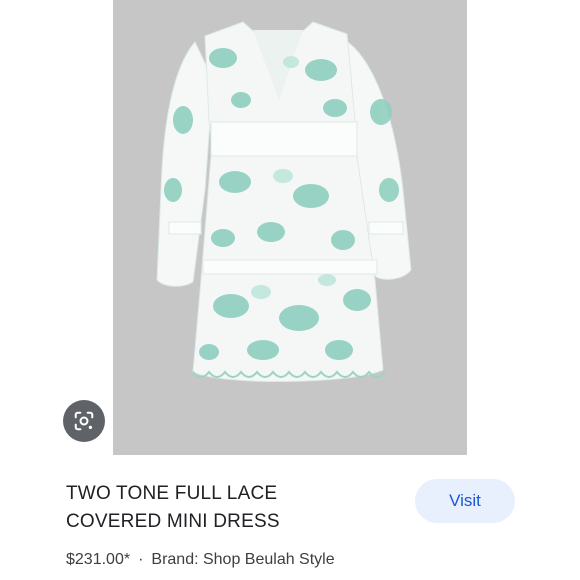  I want to click on product-title-line-2: COVERED MINI DRESS, so click(173, 521).